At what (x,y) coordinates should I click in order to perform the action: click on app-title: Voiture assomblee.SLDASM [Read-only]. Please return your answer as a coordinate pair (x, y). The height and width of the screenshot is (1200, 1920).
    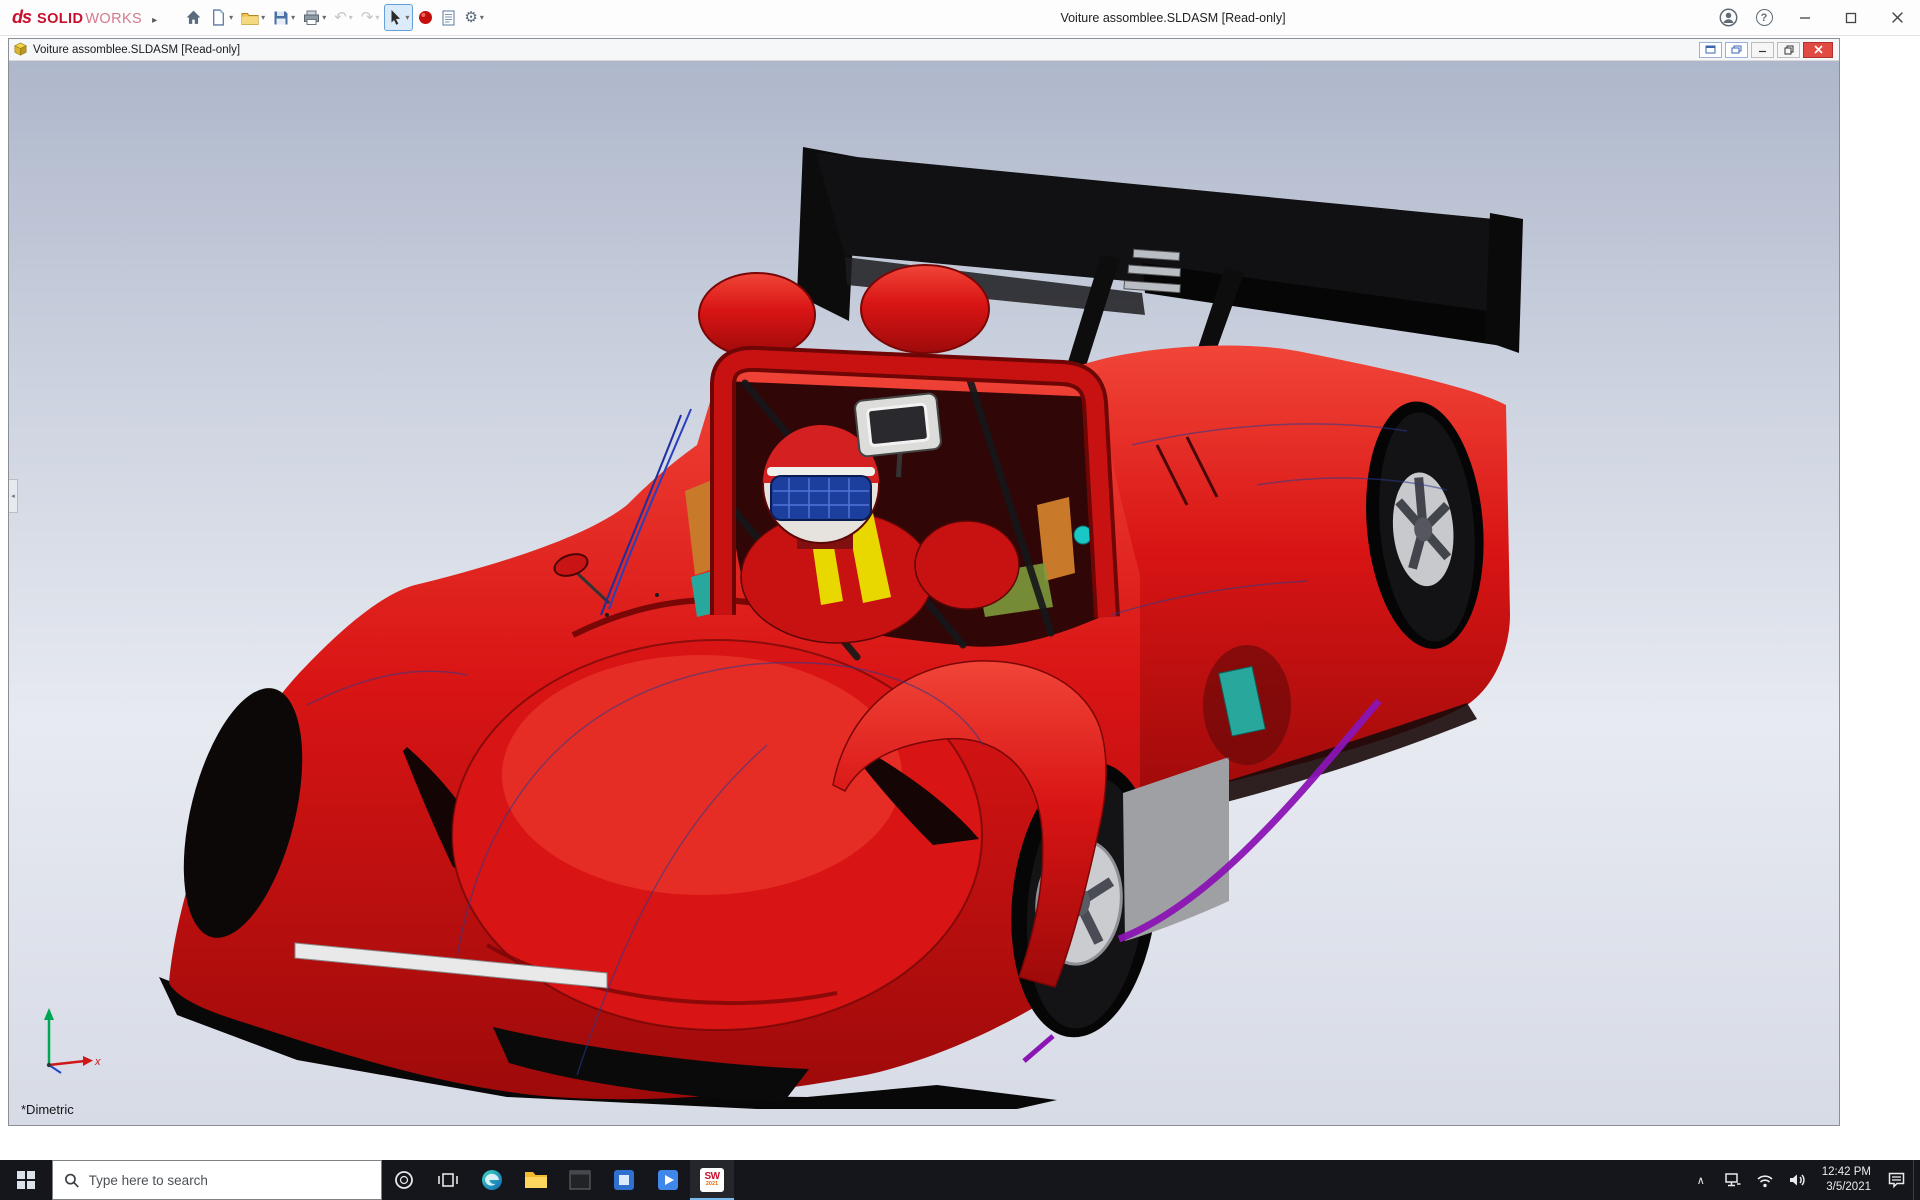
    Looking at the image, I should click on (1173, 18).